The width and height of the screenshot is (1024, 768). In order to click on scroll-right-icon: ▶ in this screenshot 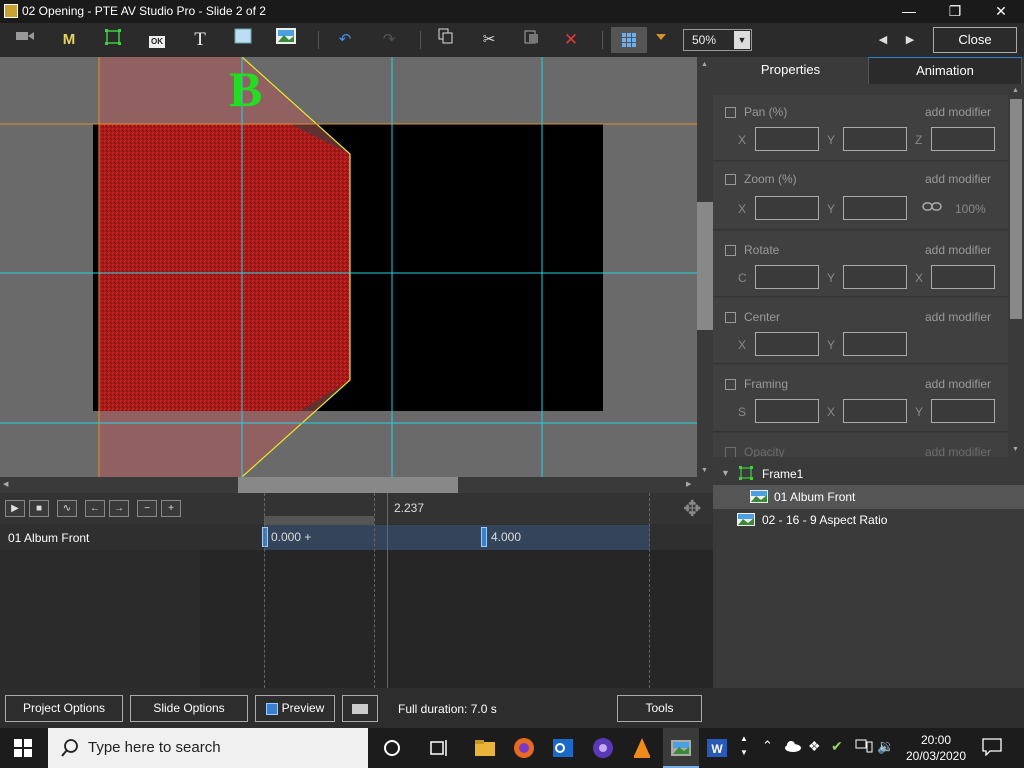, I will do `click(688, 484)`.